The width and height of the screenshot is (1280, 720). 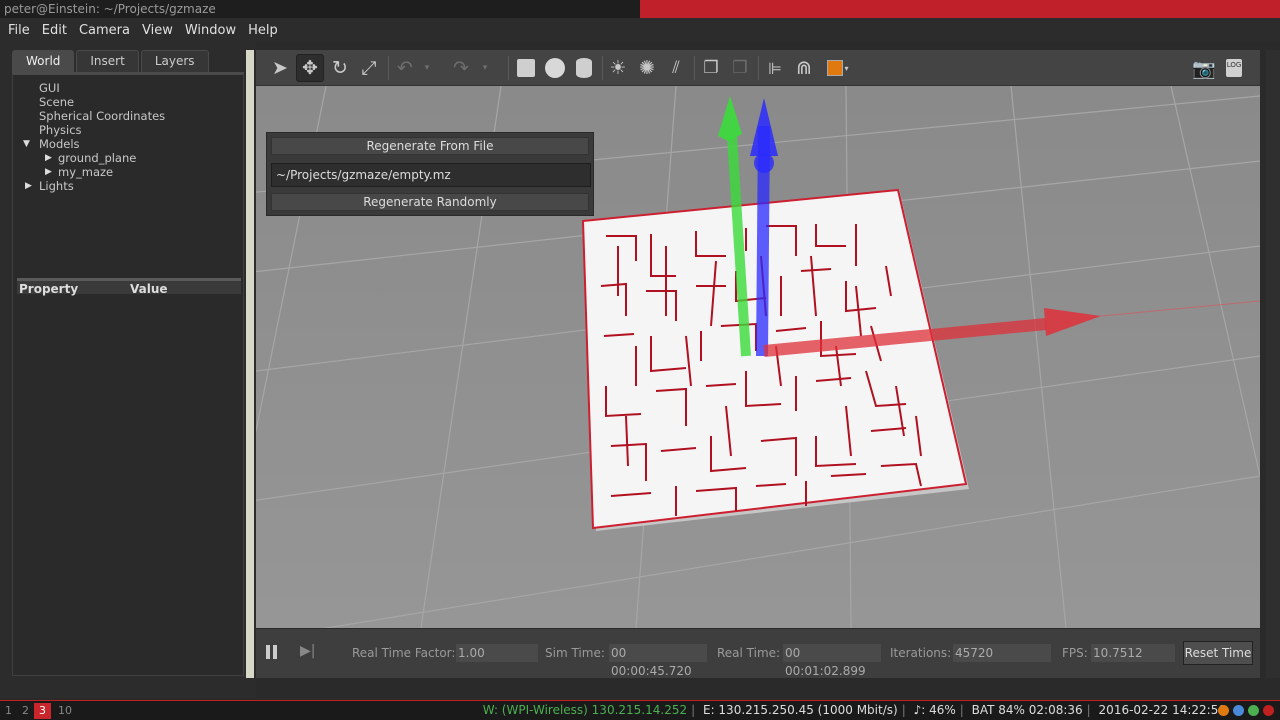 I want to click on tab-insert: Insert, so click(x=107, y=61).